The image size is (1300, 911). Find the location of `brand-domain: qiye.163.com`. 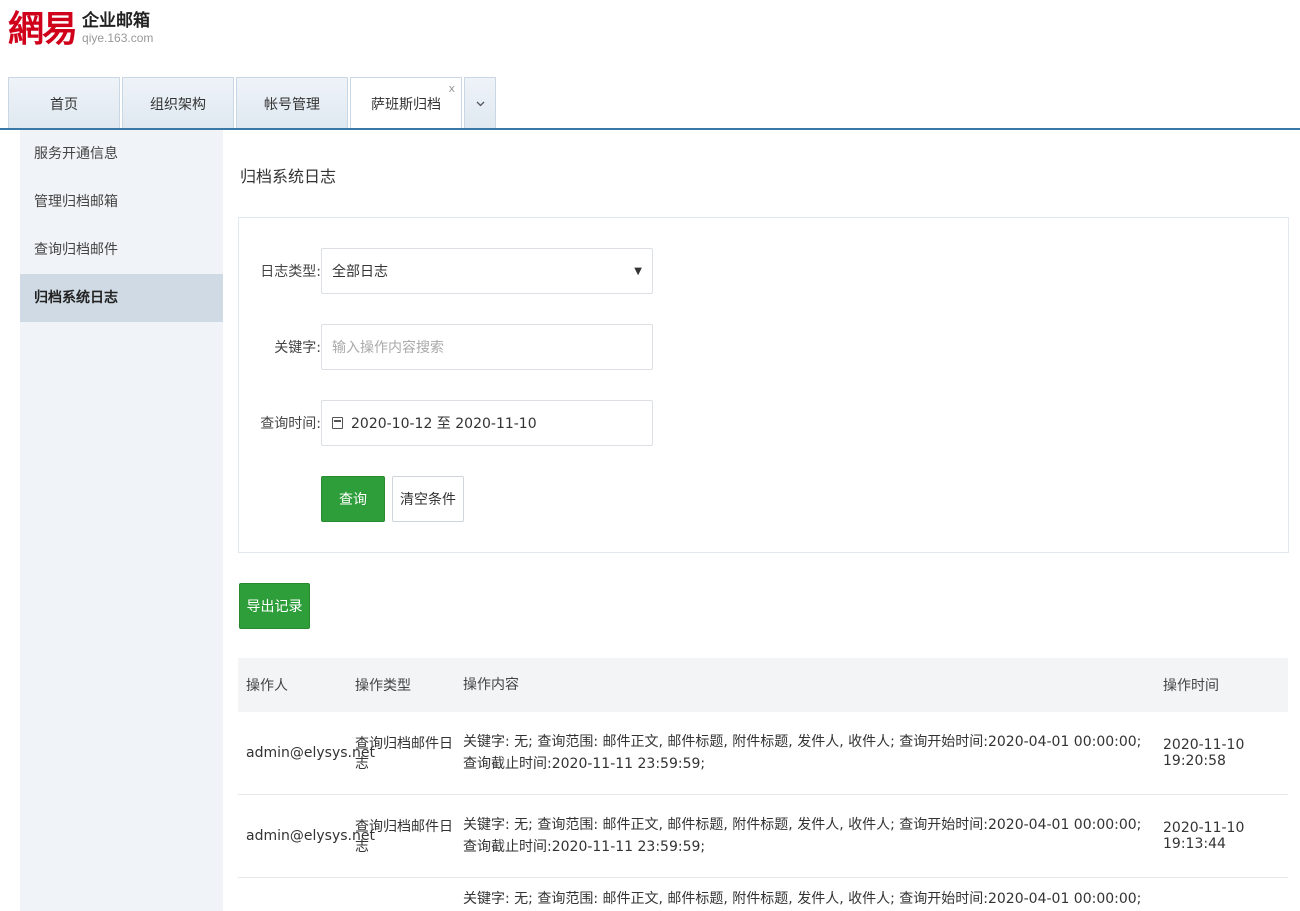

brand-domain: qiye.163.com is located at coordinates (118, 38).